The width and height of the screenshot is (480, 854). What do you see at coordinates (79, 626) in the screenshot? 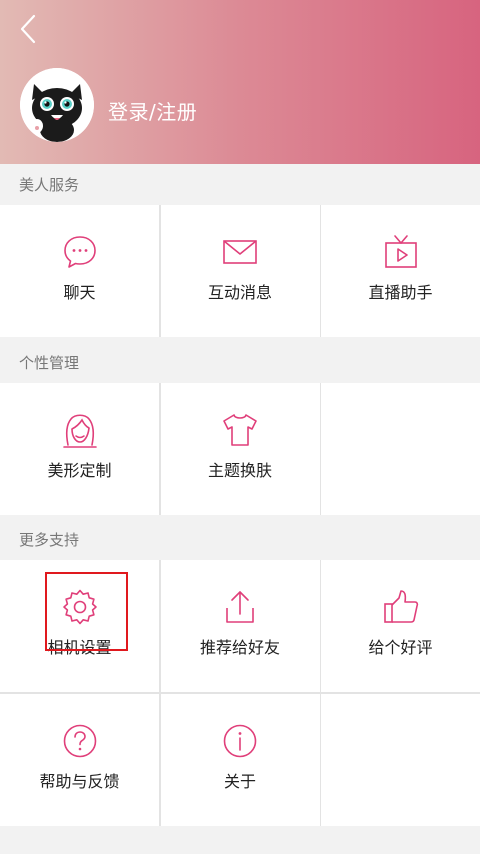
I see `camera-settings-item: 相机设置` at bounding box center [79, 626].